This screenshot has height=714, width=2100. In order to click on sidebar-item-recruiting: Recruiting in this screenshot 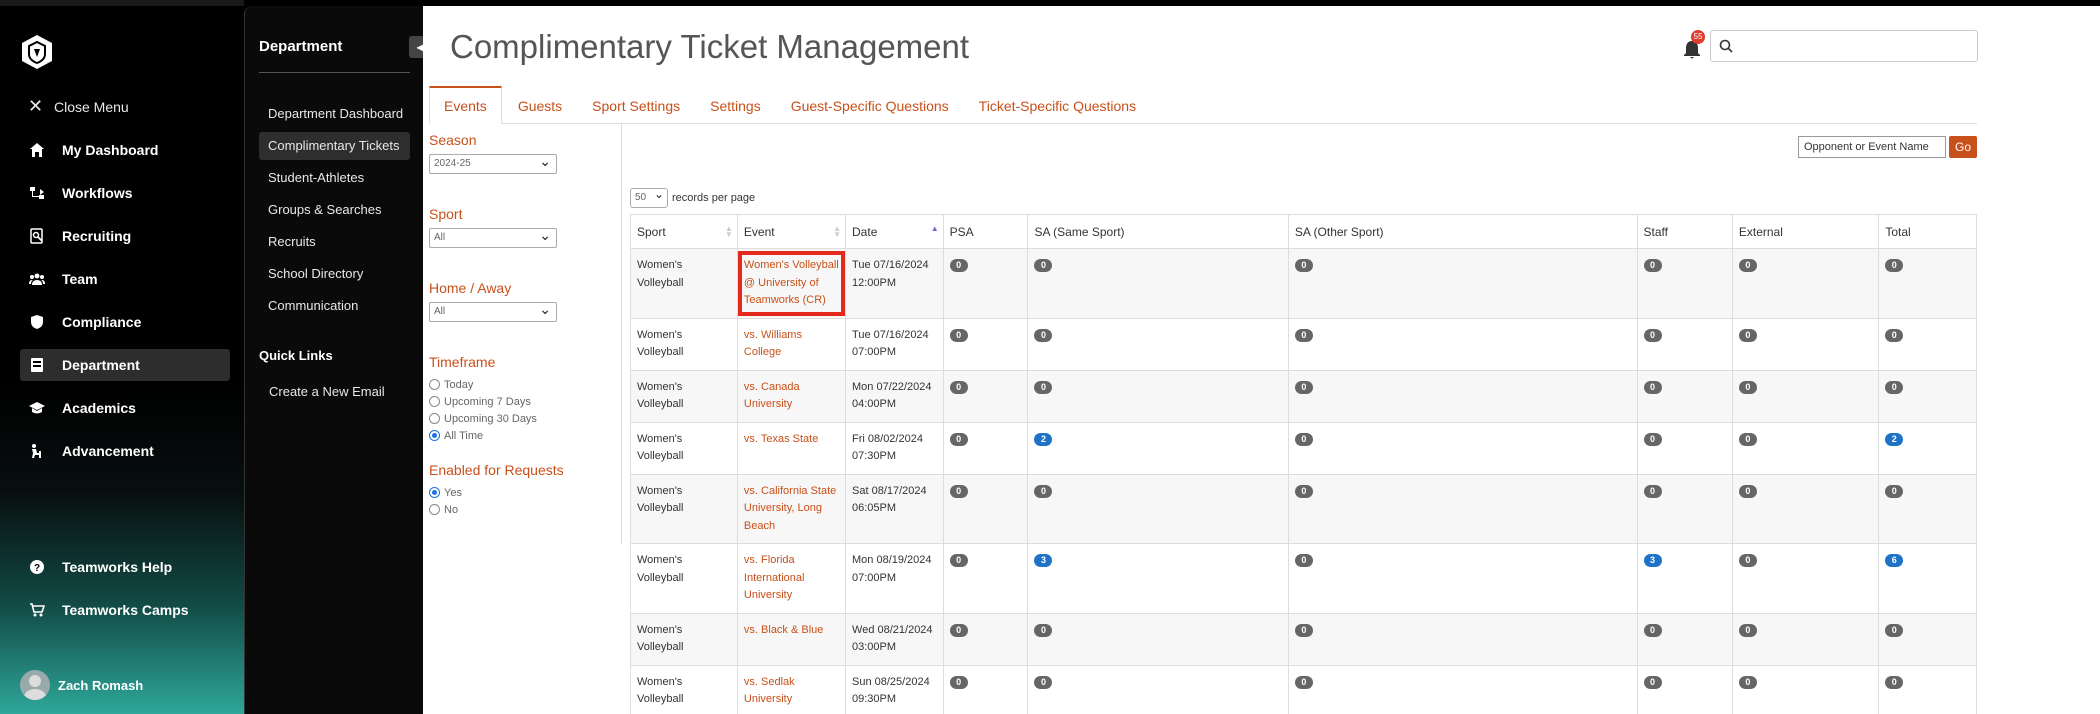, I will do `click(125, 236)`.